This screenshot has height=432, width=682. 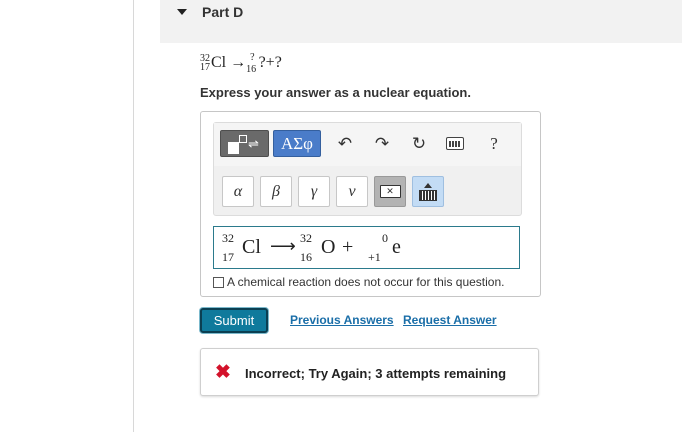 What do you see at coordinates (251, 247) in the screenshot?
I see `cl-symbol: Cl` at bounding box center [251, 247].